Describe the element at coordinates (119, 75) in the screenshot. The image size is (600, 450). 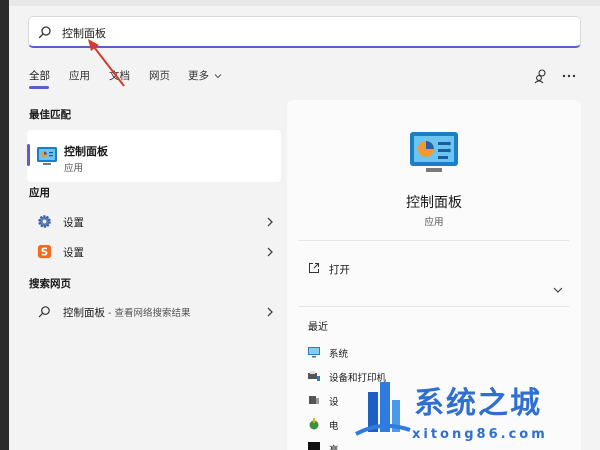
I see `tab-documents: 文档` at that location.